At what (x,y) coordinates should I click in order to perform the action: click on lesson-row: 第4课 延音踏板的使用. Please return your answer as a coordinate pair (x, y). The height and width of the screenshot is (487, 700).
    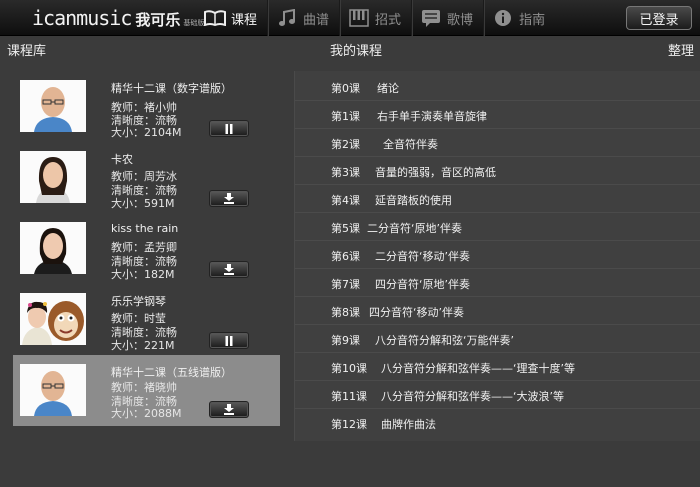
    Looking at the image, I should click on (497, 199).